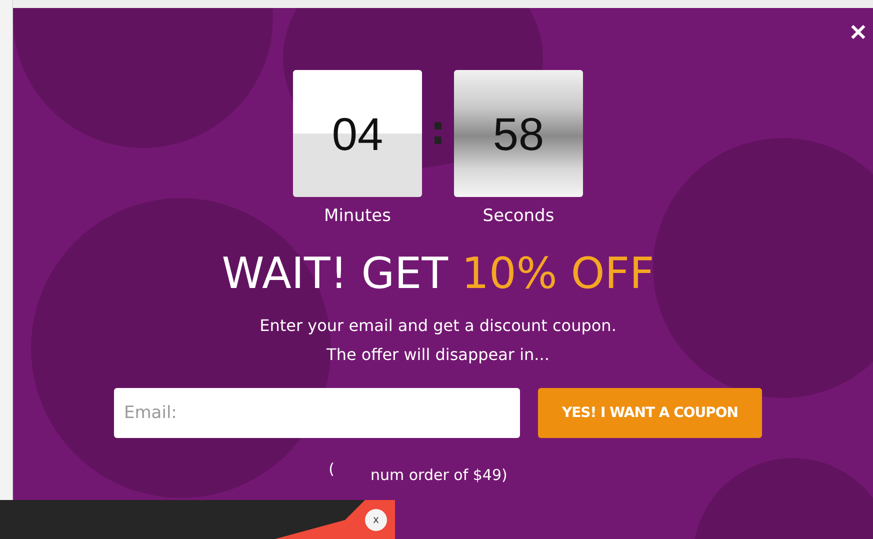 This screenshot has width=873, height=539. Describe the element at coordinates (518, 133) in the screenshot. I see `timer-digits: 58` at that location.